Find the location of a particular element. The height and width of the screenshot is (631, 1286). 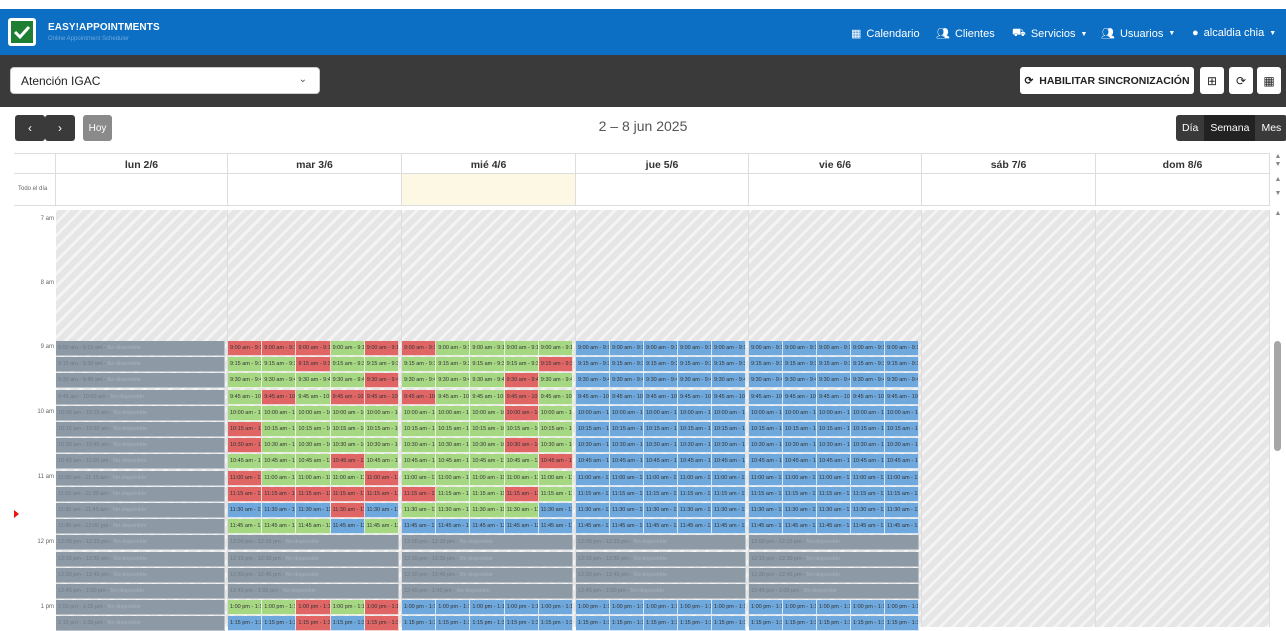

enable-sync-button: ⟳ HABILITAR SINCRONIZACIÓN is located at coordinates (1107, 80).